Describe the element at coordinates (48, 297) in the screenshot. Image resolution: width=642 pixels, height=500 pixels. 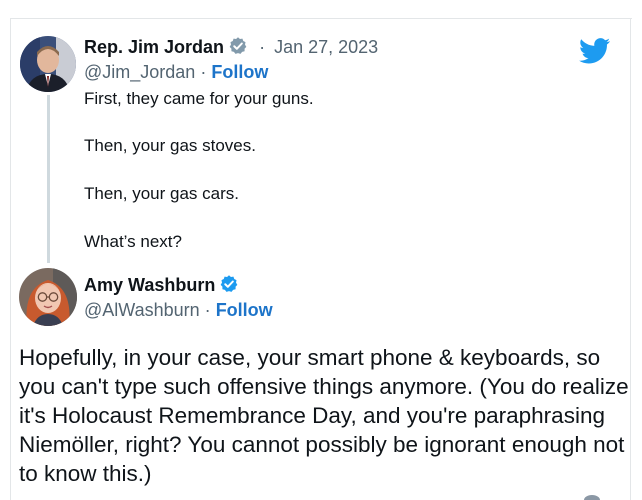
I see `reply-author-avatar` at that location.